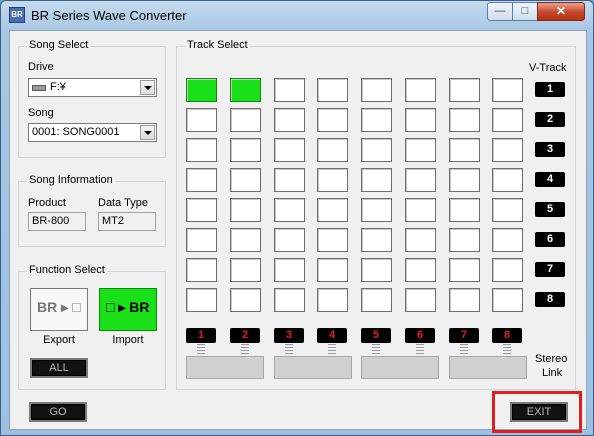 The image size is (594, 436). Describe the element at coordinates (525, 11) in the screenshot. I see `maximize-button: □` at that location.